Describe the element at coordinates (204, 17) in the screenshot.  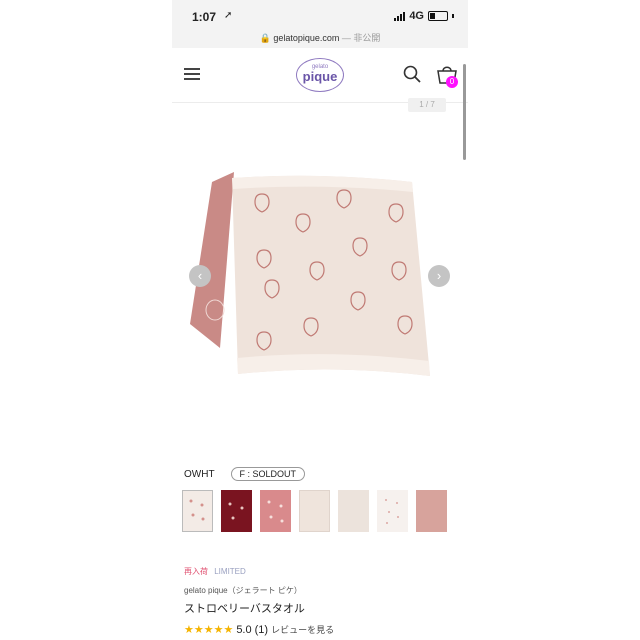
I see `status-time: 1:07` at that location.